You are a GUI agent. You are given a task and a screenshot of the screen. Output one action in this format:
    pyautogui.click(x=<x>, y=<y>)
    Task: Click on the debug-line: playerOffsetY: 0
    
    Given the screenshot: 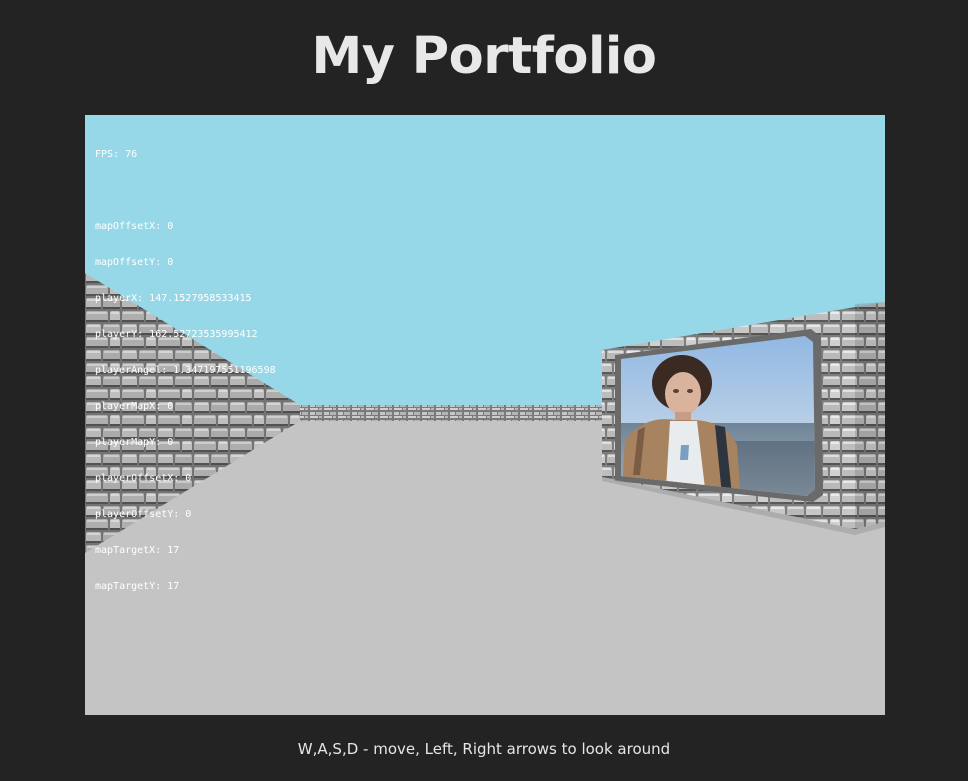 What is the action you would take?
    pyautogui.click(x=143, y=514)
    